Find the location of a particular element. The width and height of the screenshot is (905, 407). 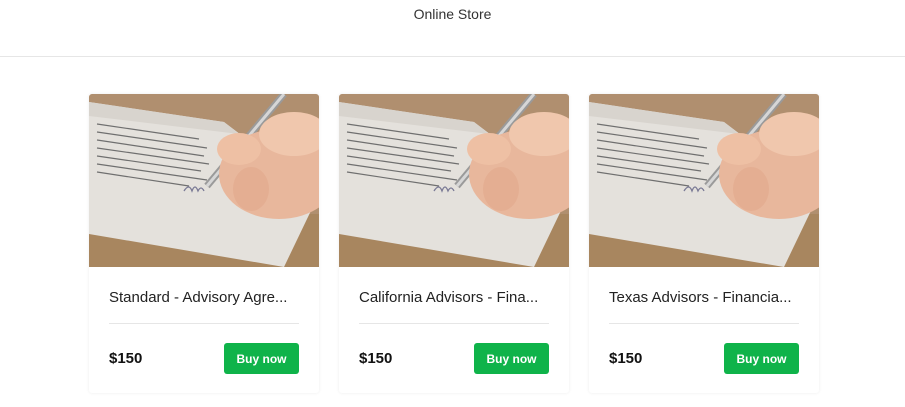

store-header: Online Store is located at coordinates (452, 28).